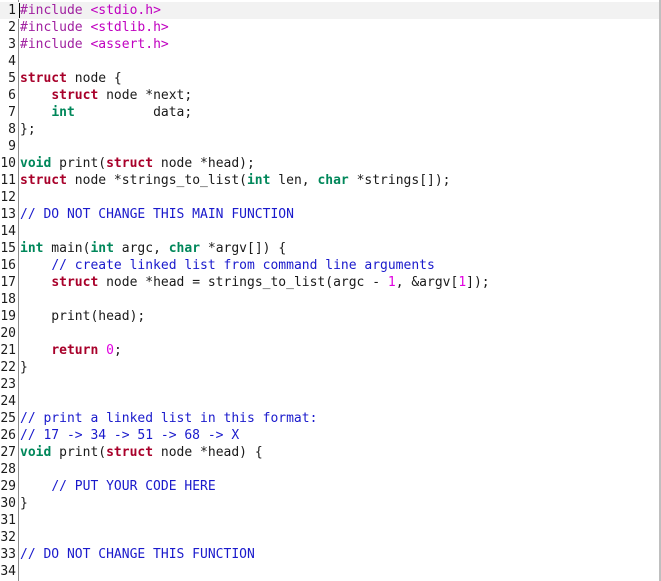 This screenshot has width=661, height=581. I want to click on code-line: 1 #include <stdio.h>, so click(329, 10).